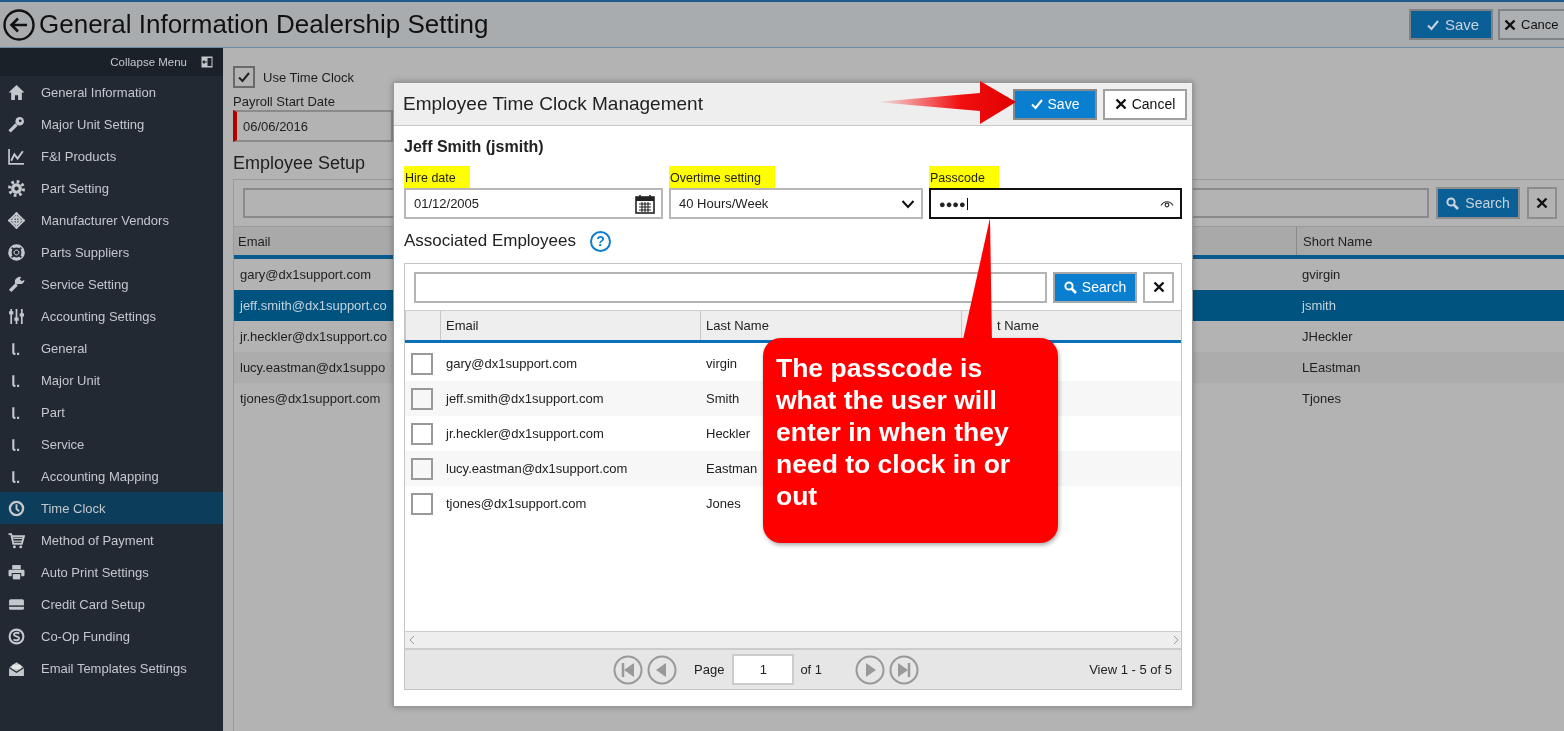 This screenshot has height=731, width=1564. Describe the element at coordinates (207, 62) in the screenshot. I see `collapse-icon` at that location.